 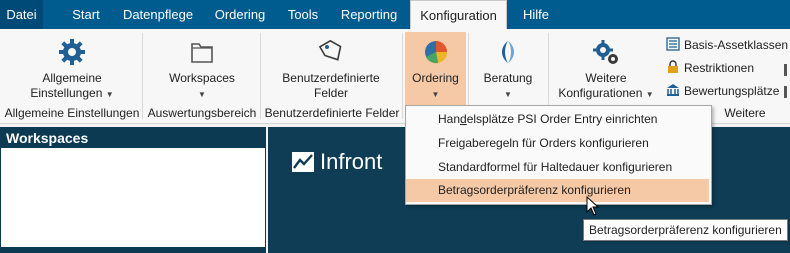 What do you see at coordinates (534, 190) in the screenshot?
I see `menu-item-text: Betragsorderpräferenz konfigurieren` at bounding box center [534, 190].